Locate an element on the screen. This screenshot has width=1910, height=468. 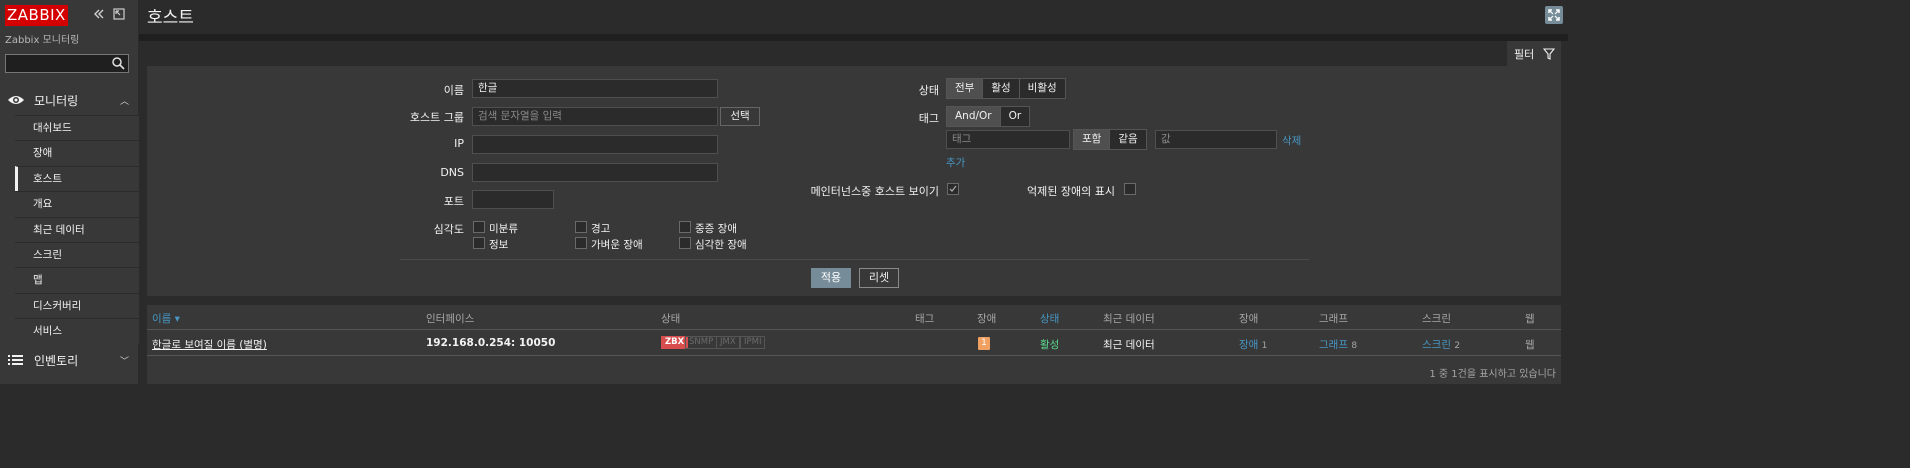
host-status-link: 활성 is located at coordinates (1049, 344).